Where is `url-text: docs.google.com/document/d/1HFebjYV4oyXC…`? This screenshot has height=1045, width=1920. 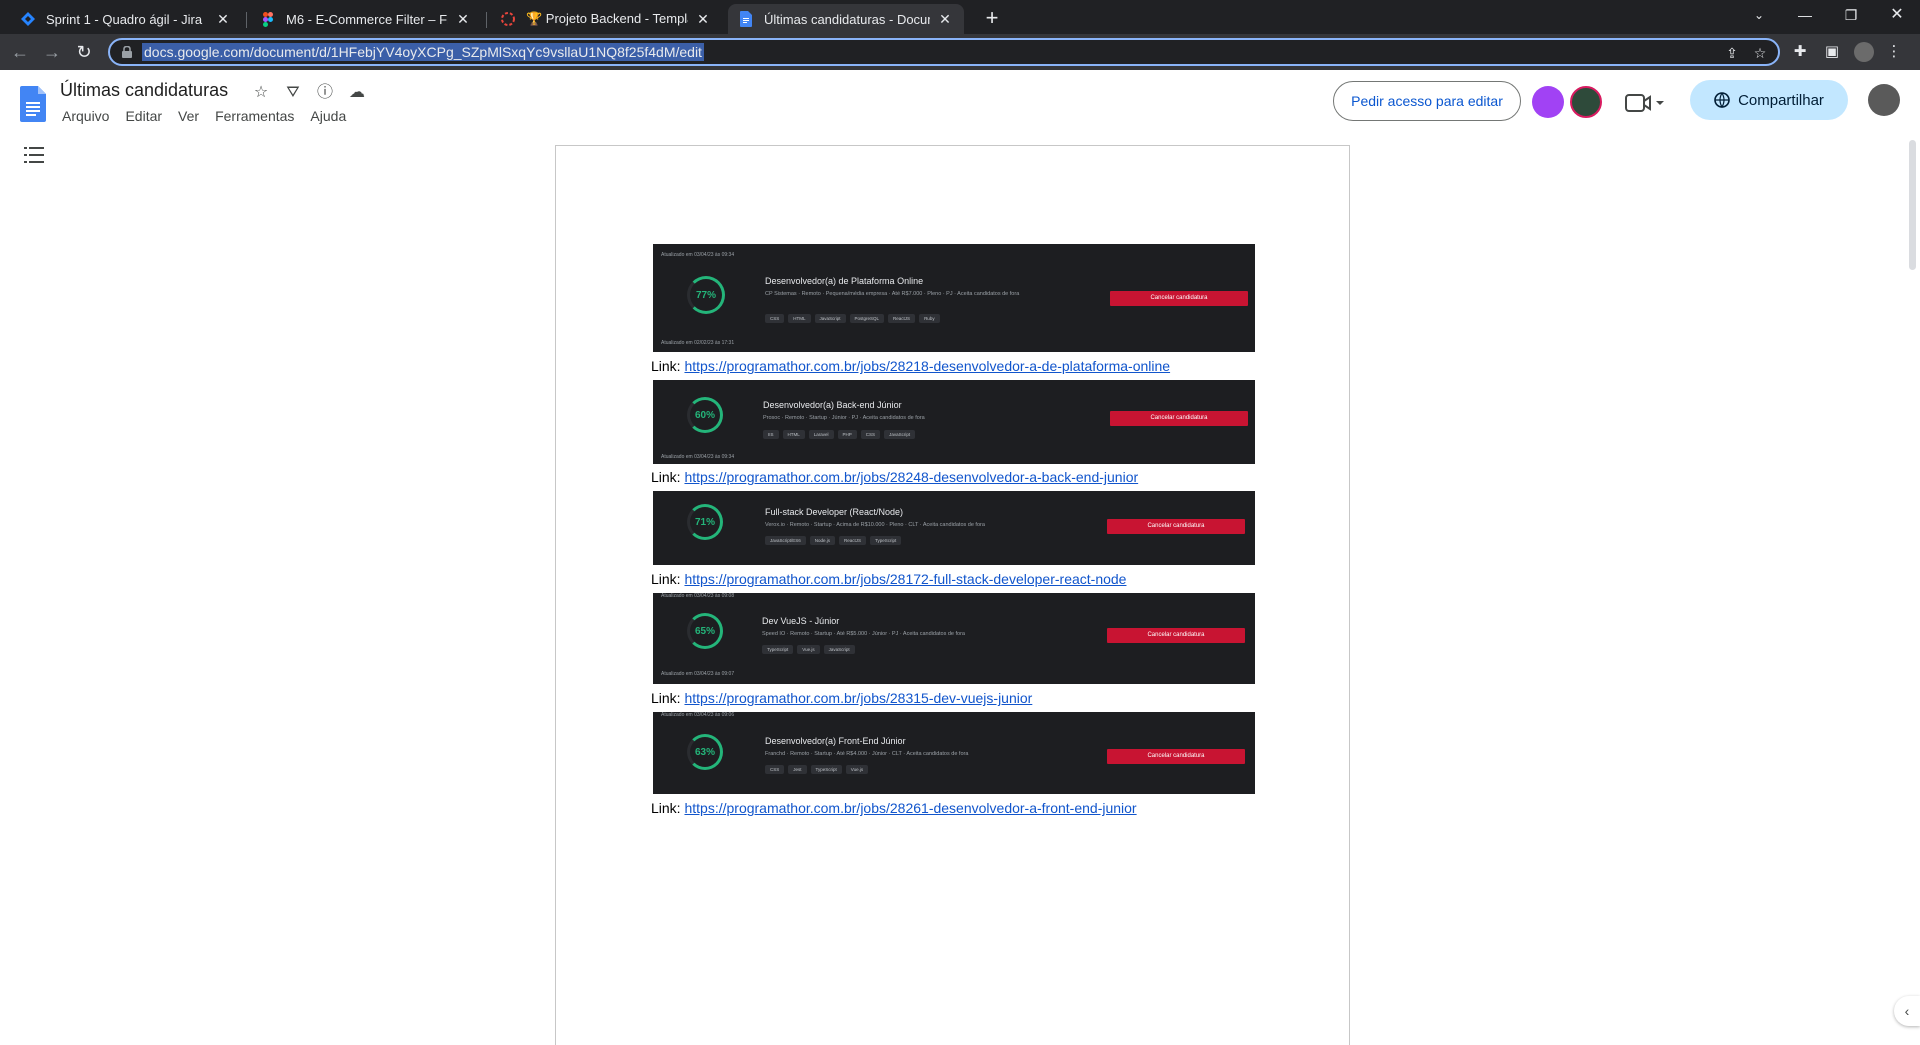 url-text: docs.google.com/document/d/1HFebjYV4oyXC… is located at coordinates (423, 52).